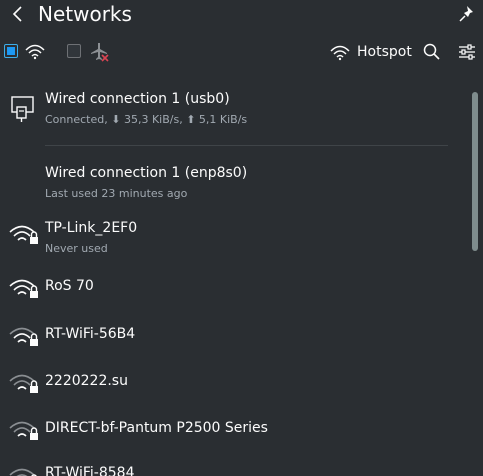 This screenshot has height=476, width=483. What do you see at coordinates (432, 52) in the screenshot?
I see `search-icon` at bounding box center [432, 52].